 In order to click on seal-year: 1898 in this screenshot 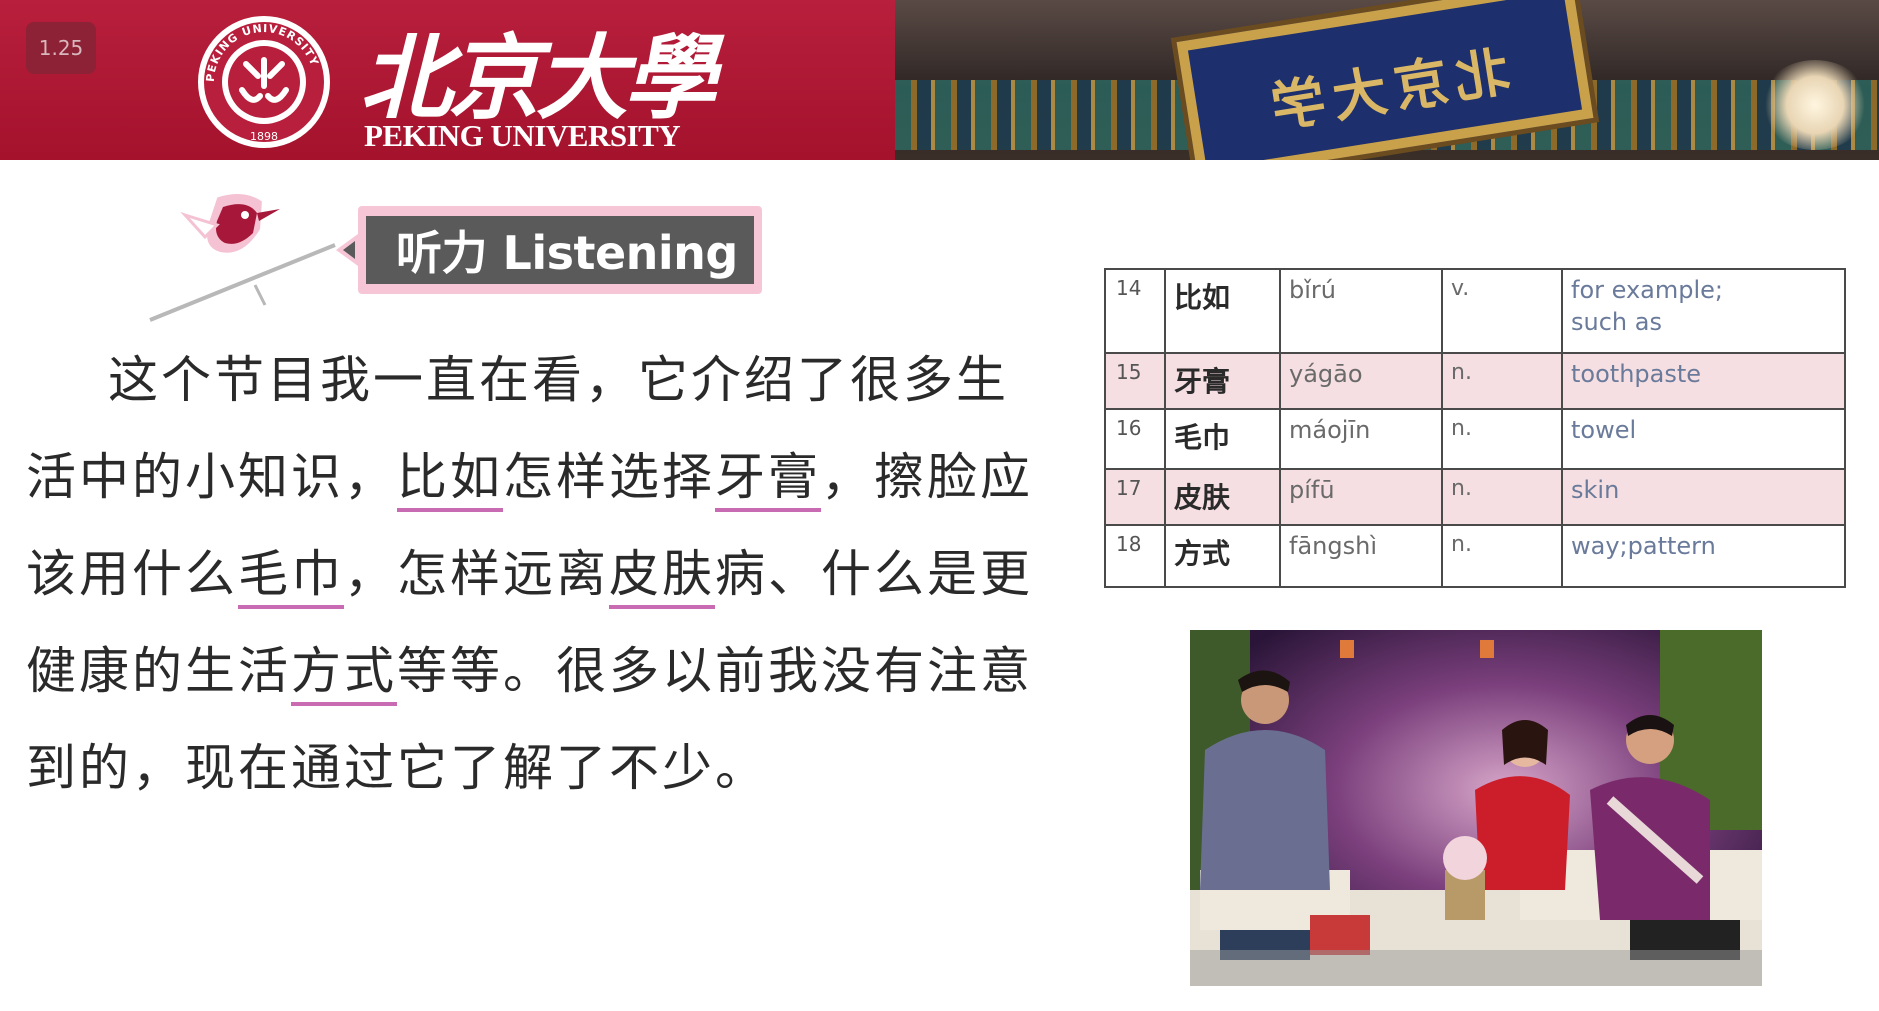, I will do `click(264, 136)`.